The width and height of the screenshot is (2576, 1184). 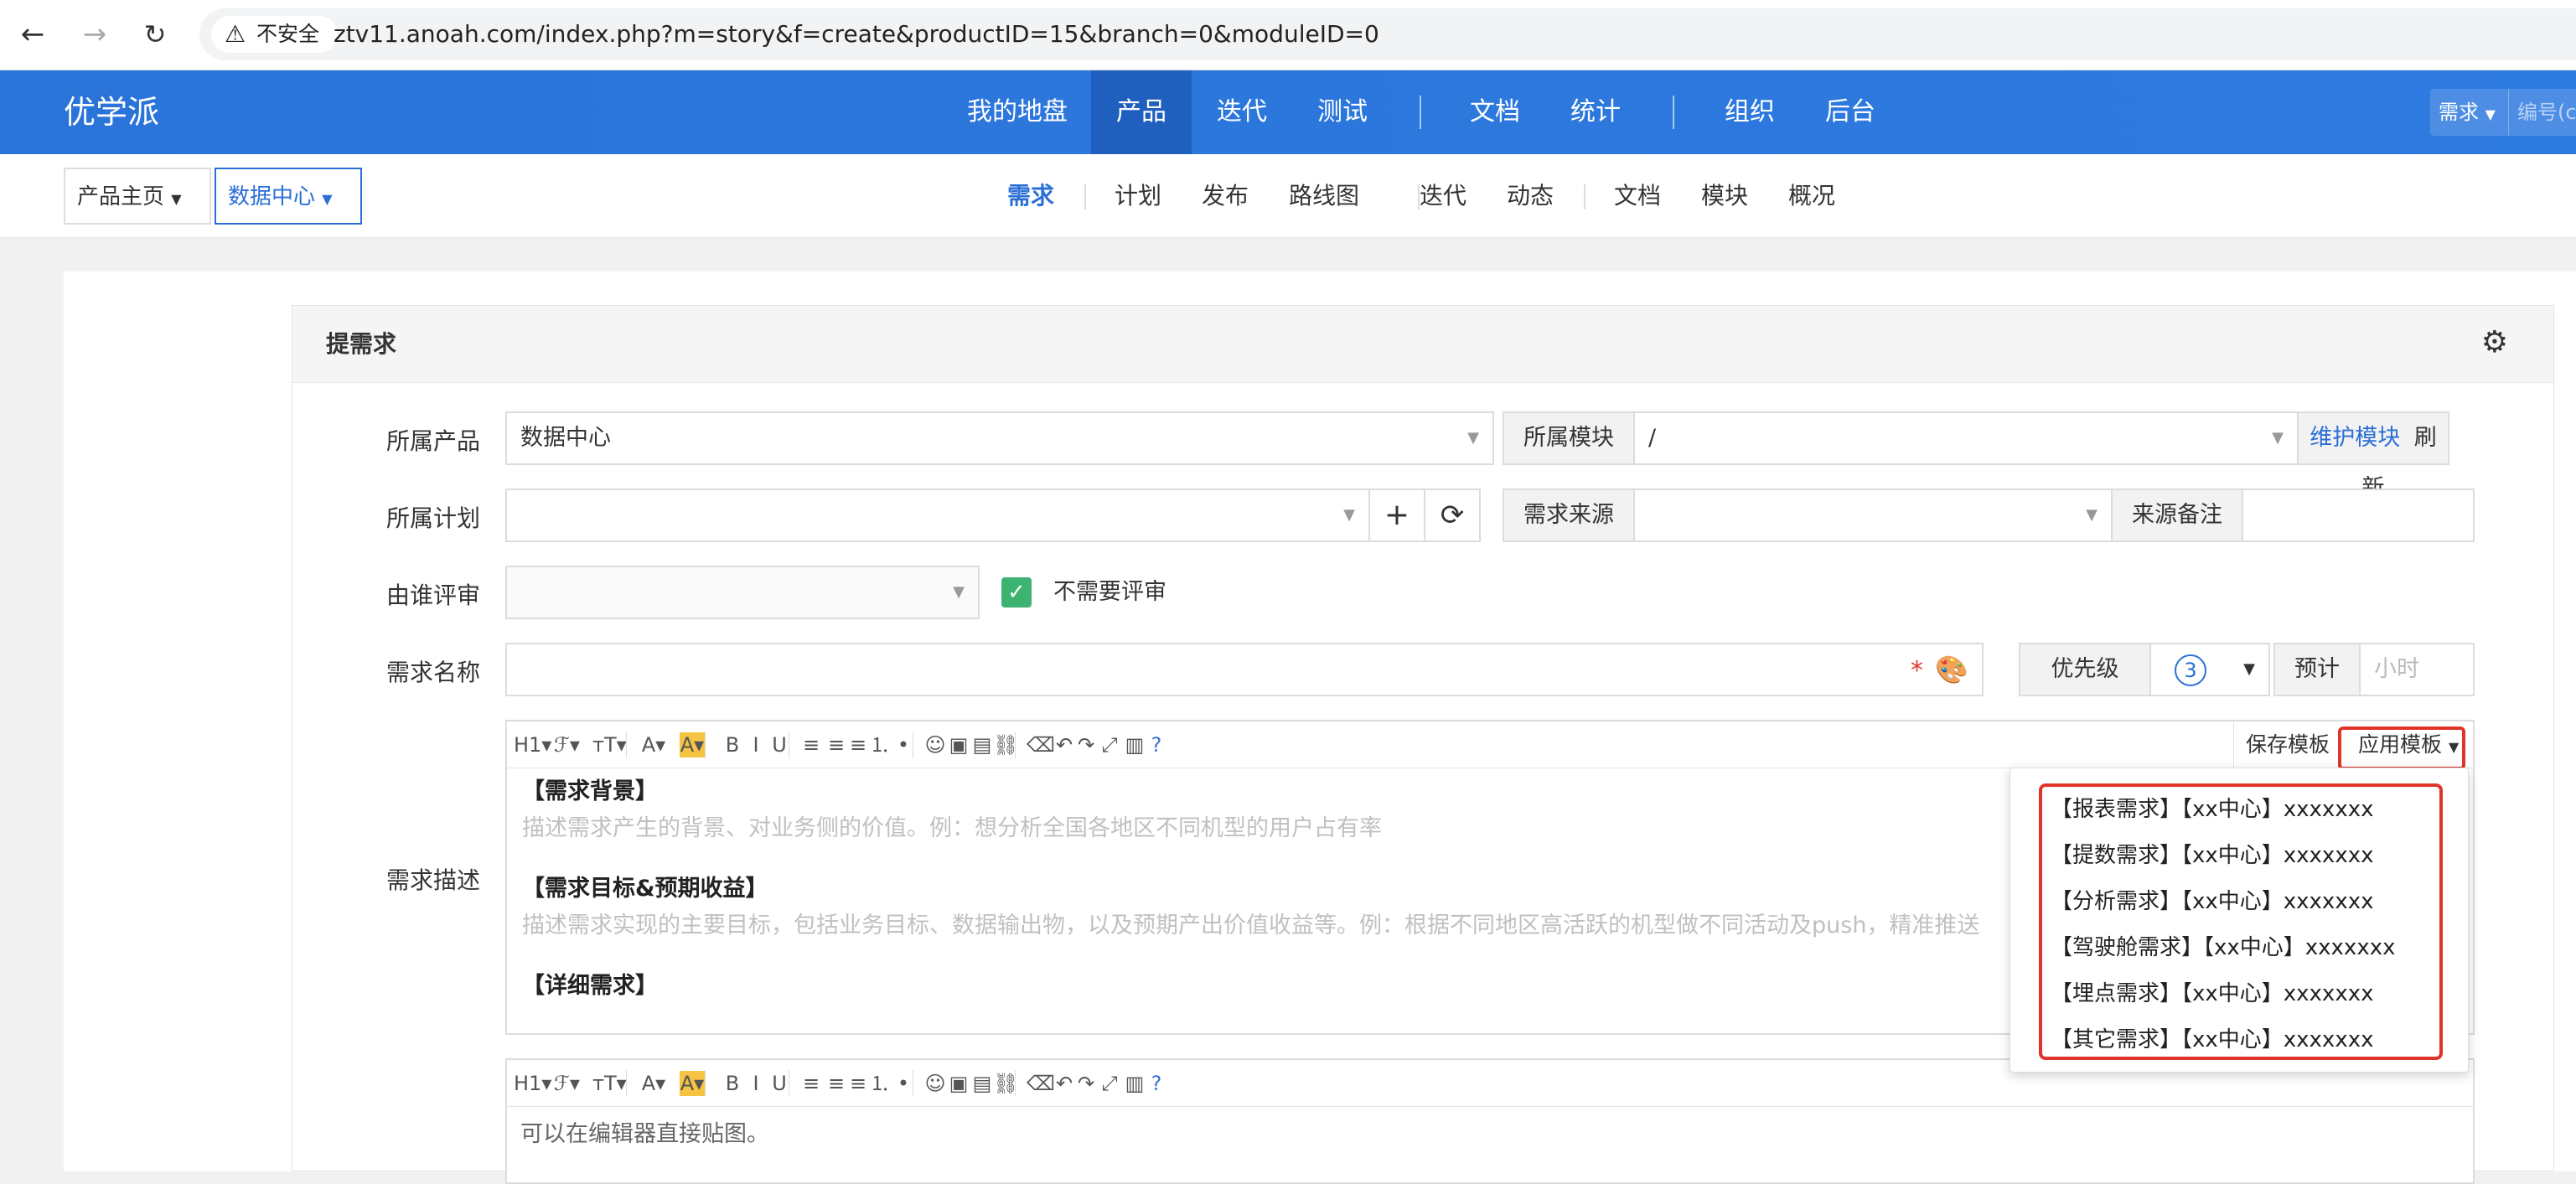 What do you see at coordinates (1749, 112) in the screenshot?
I see `nav-org: 组织` at bounding box center [1749, 112].